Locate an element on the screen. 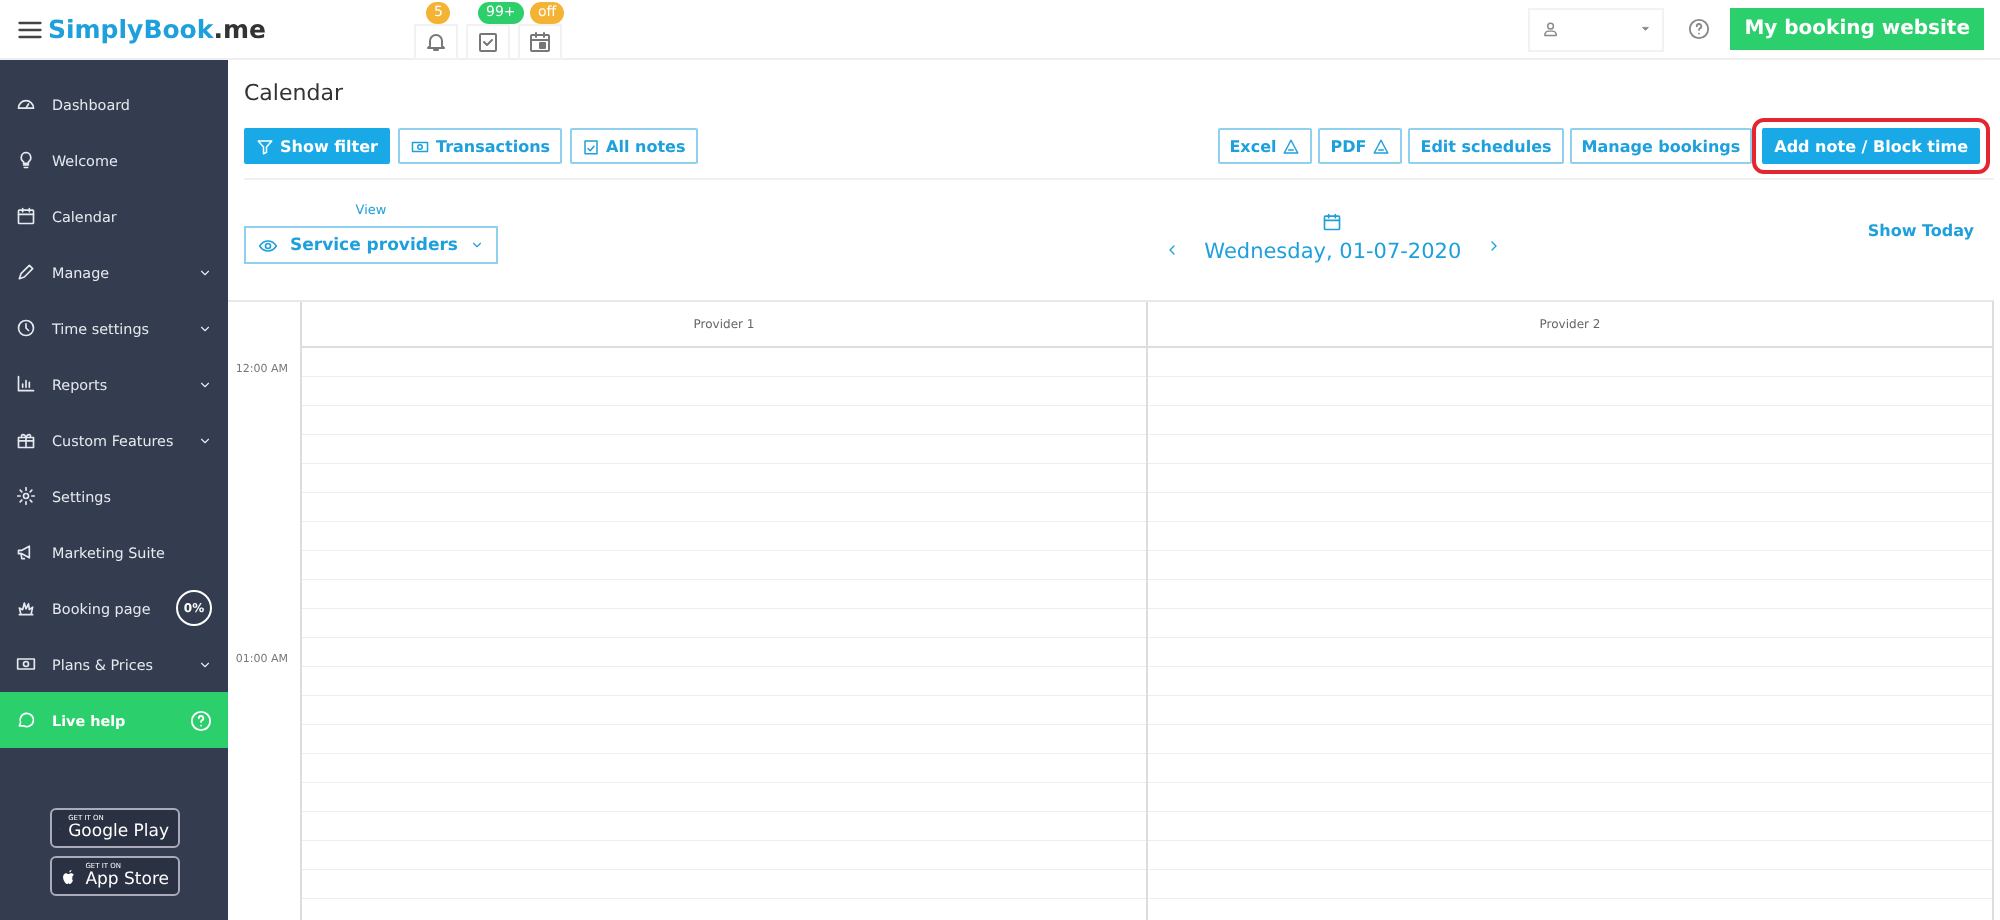 This screenshot has height=920, width=2000. eye-icon is located at coordinates (268, 245).